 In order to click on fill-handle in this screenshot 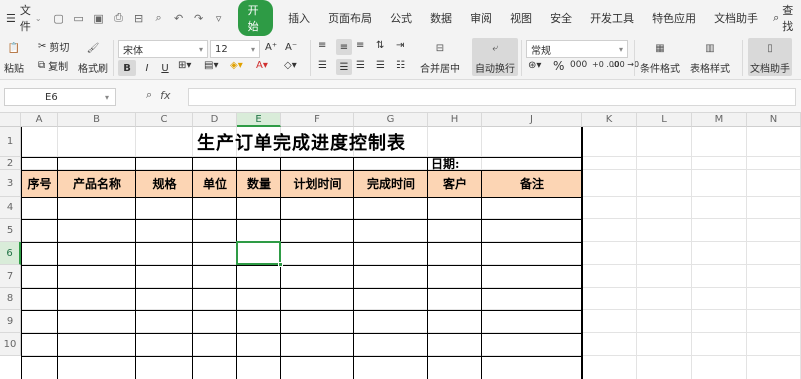, I will do `click(280, 264)`.